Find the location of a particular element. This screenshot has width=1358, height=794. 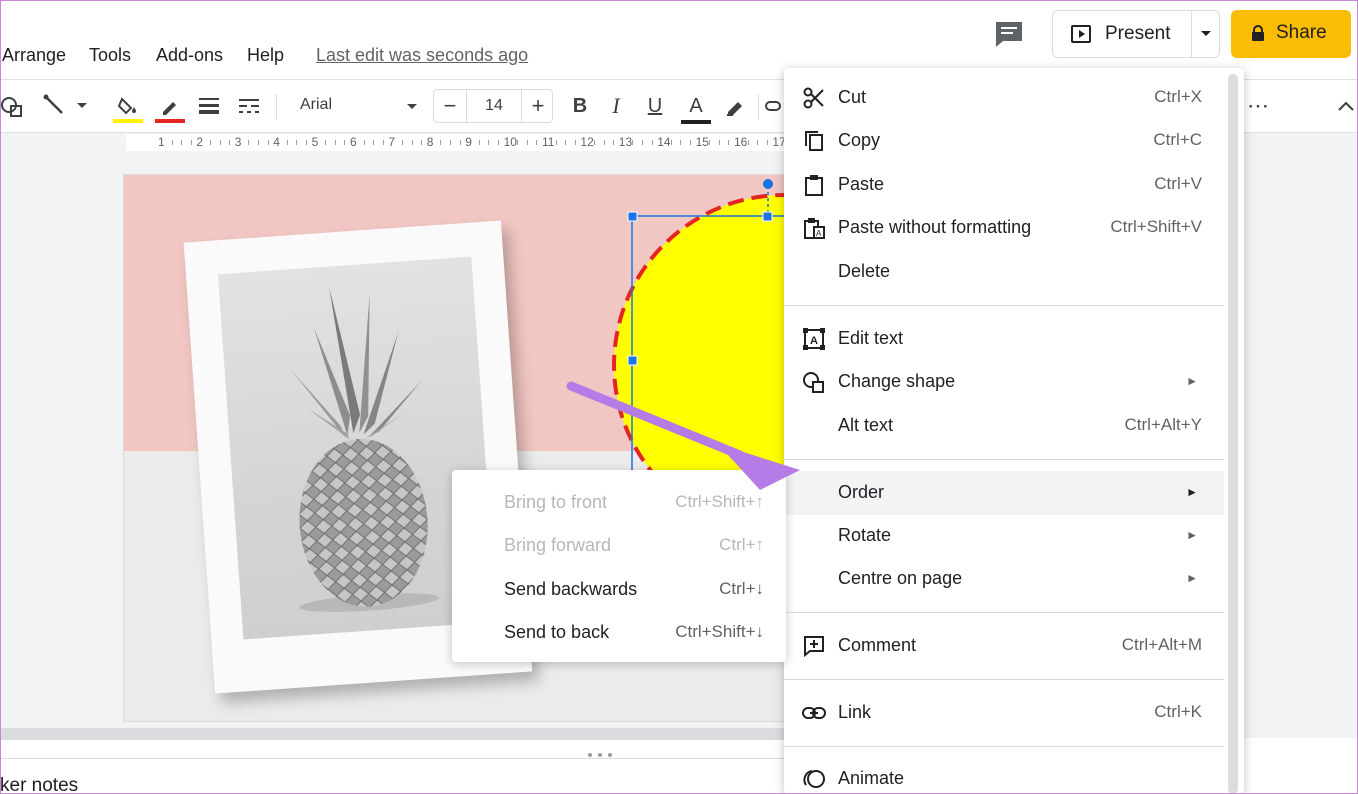

fill-color-swatch is located at coordinates (128, 121).